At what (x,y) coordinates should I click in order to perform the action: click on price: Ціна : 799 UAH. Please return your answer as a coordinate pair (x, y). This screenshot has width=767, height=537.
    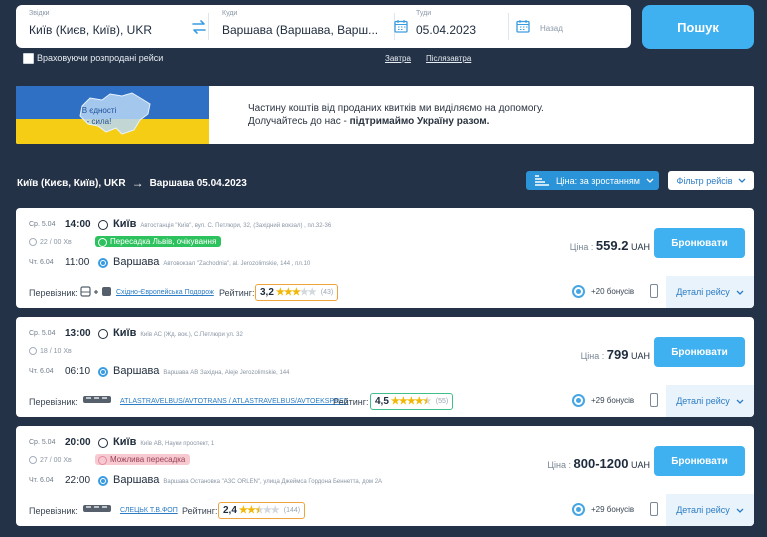
    Looking at the image, I should click on (615, 354).